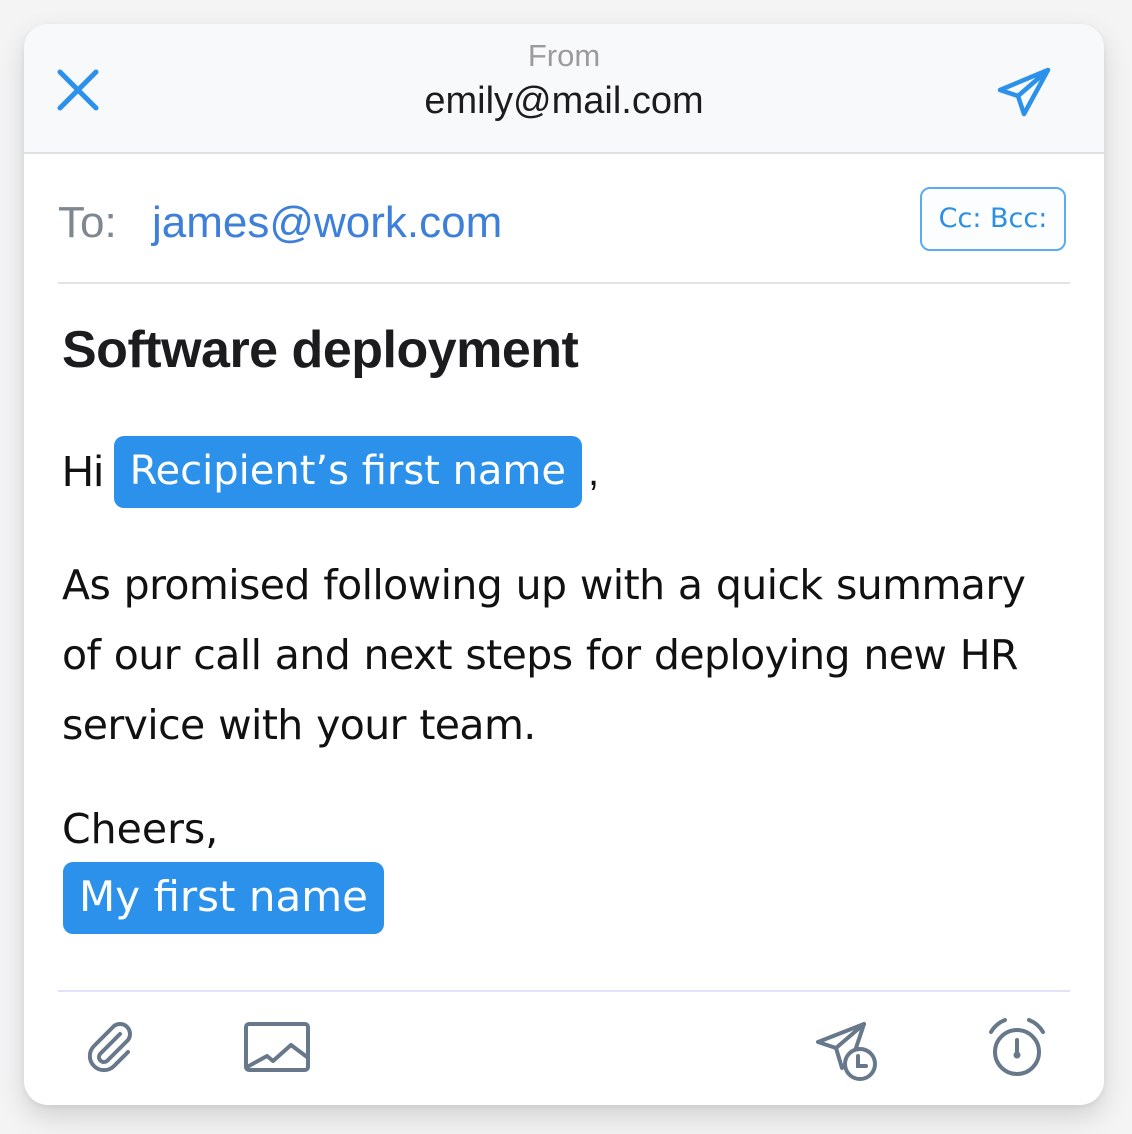 The width and height of the screenshot is (1132, 1134). I want to click on compose-header: From emily@mail.com, so click(564, 89).